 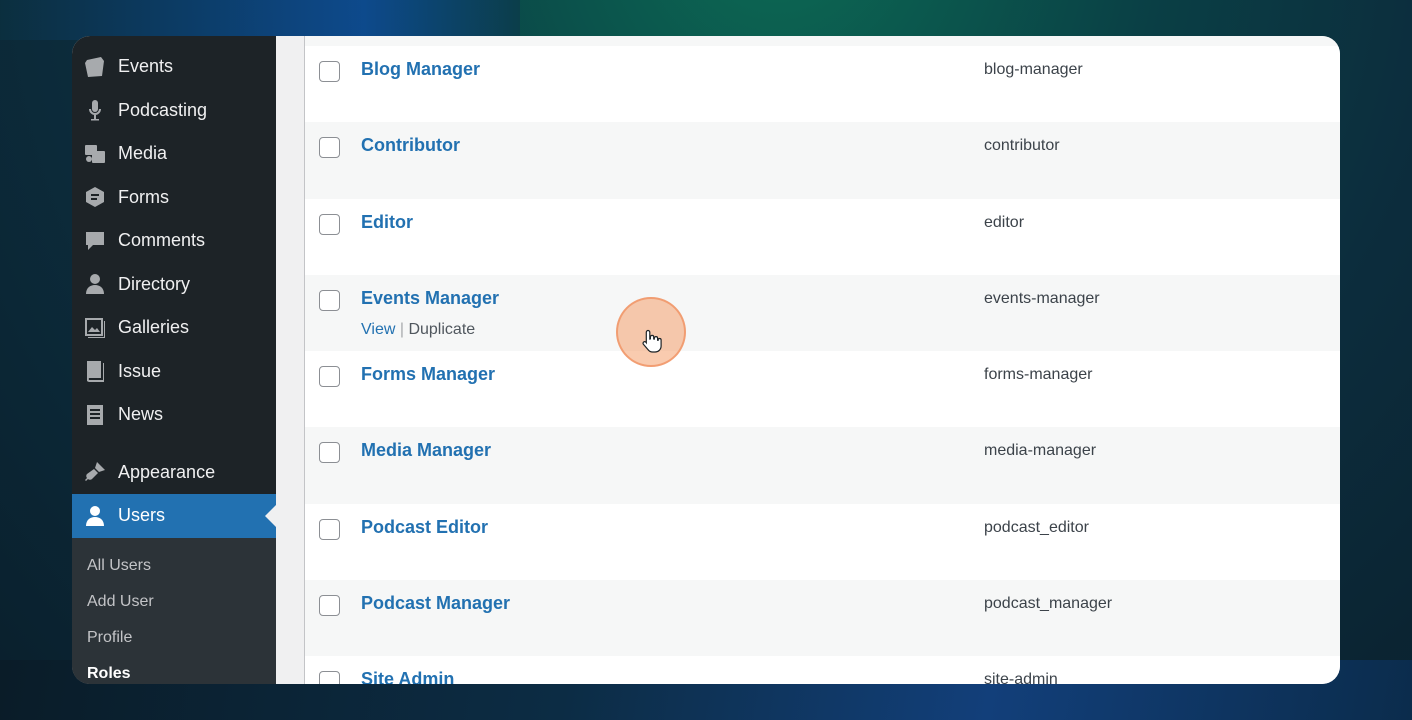 What do you see at coordinates (822, 160) in the screenshot?
I see `table-row: Contributor contributor` at bounding box center [822, 160].